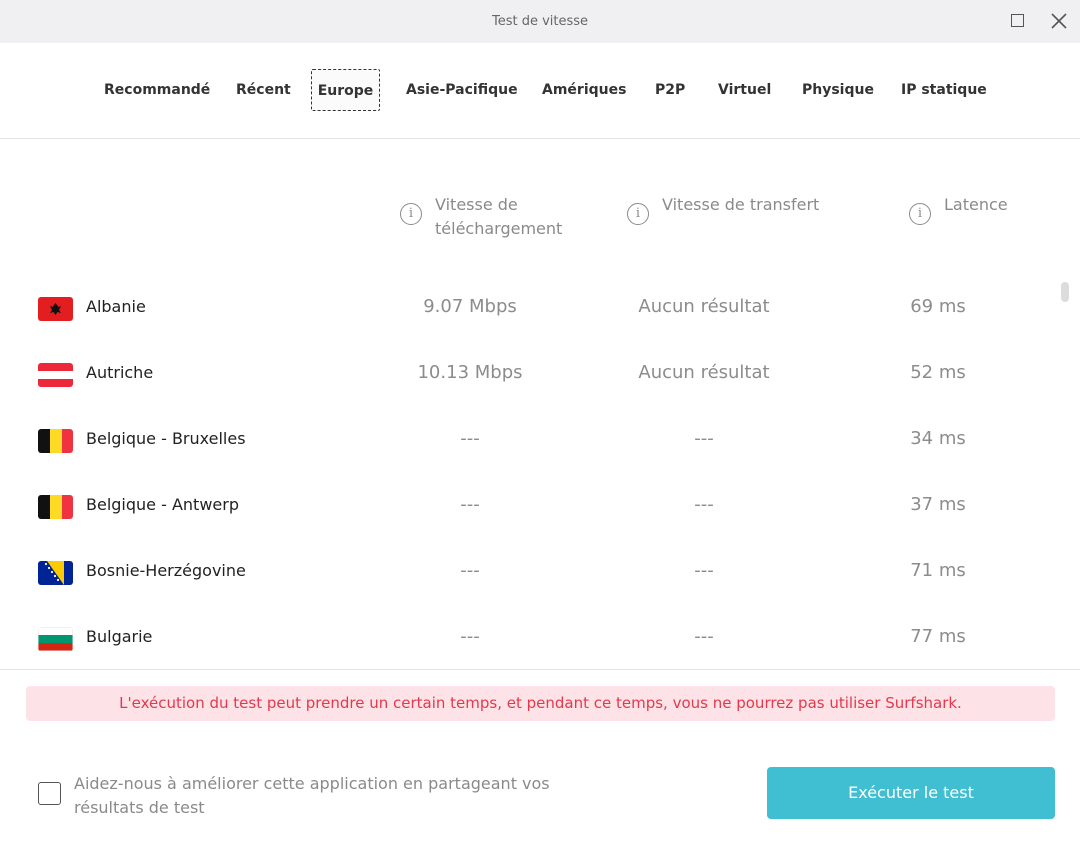 The height and width of the screenshot is (855, 1080). I want to click on latency-value: 37 ms, so click(938, 504).